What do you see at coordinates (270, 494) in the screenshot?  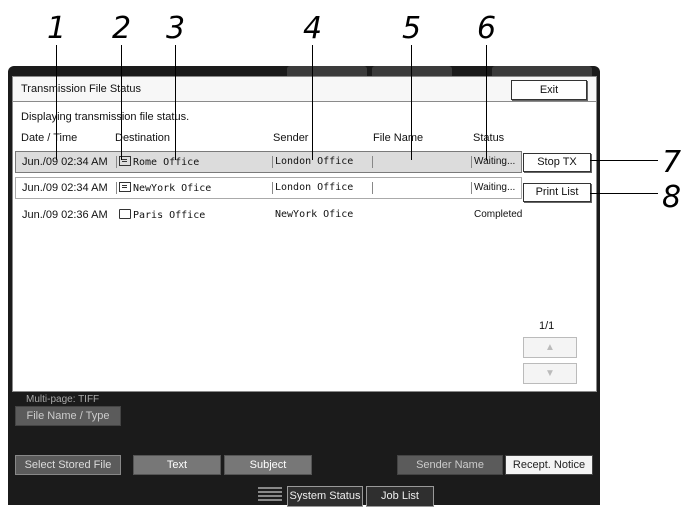 I see `status-indicator-icon` at bounding box center [270, 494].